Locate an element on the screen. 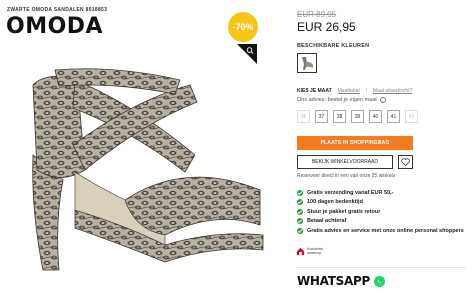  usp-text: Gratis verzending vanaf EUR 50,- is located at coordinates (350, 192).